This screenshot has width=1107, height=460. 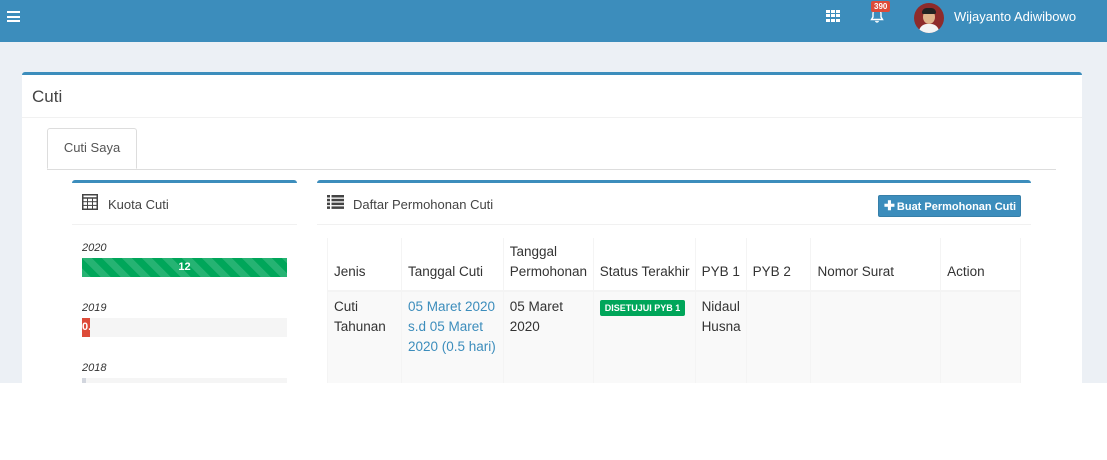 I want to click on sidebar-toggle-icon, so click(x=13, y=16).